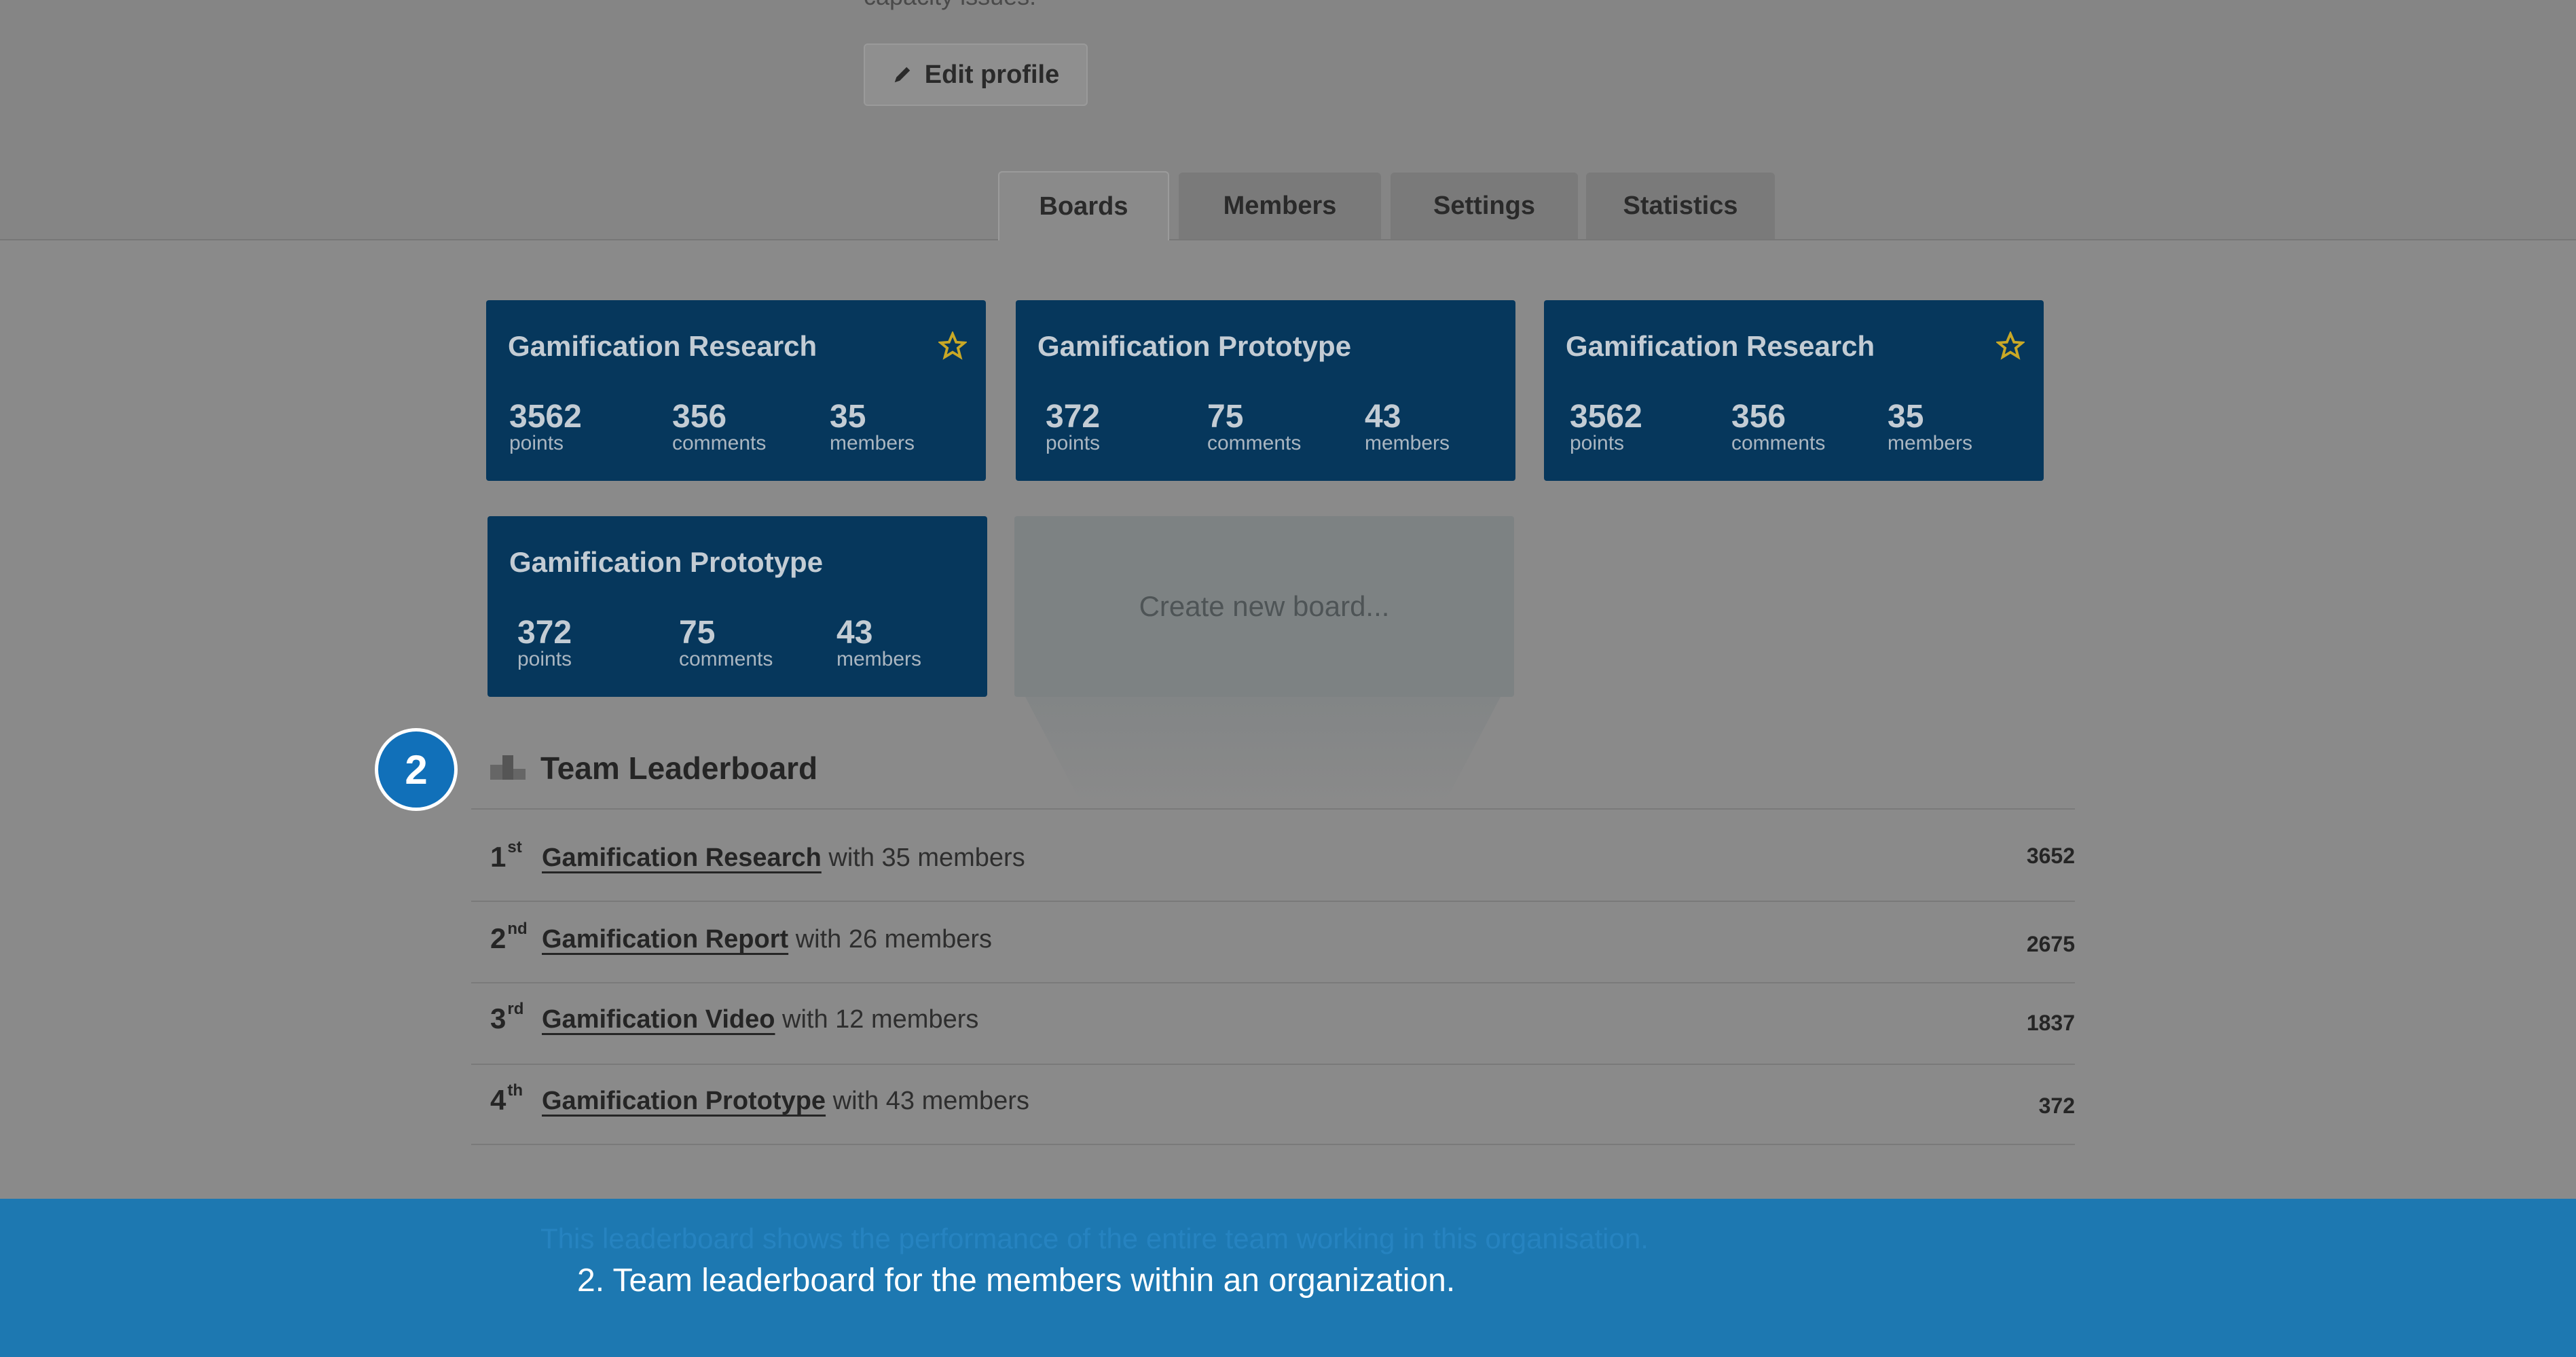 This screenshot has height=1357, width=2576. Describe the element at coordinates (2050, 944) in the screenshot. I see `team-score: 2675` at that location.